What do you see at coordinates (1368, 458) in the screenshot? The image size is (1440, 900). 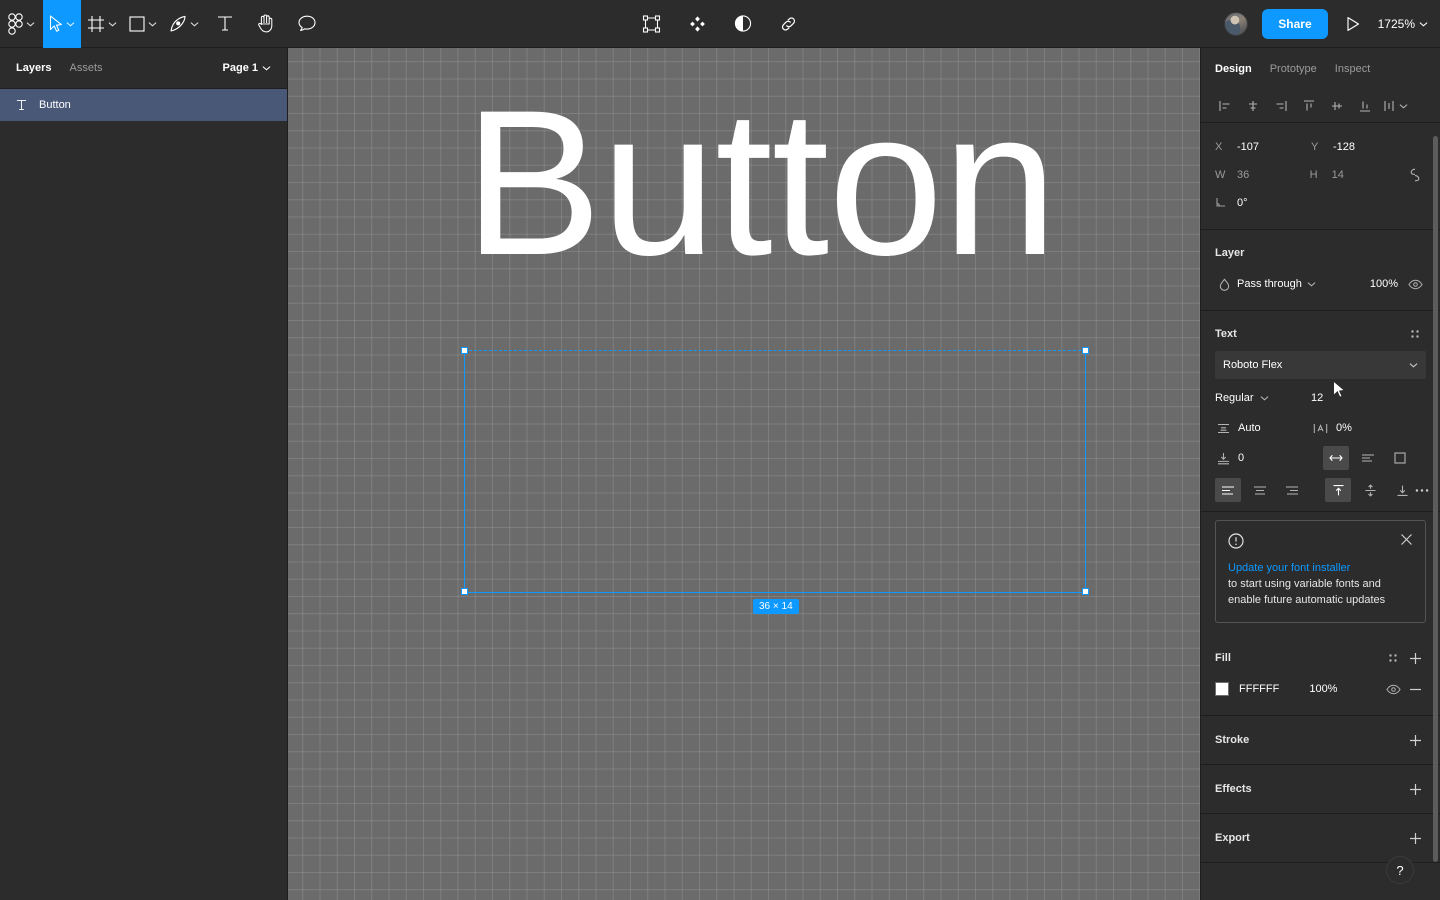 I see `auto-height-icon` at bounding box center [1368, 458].